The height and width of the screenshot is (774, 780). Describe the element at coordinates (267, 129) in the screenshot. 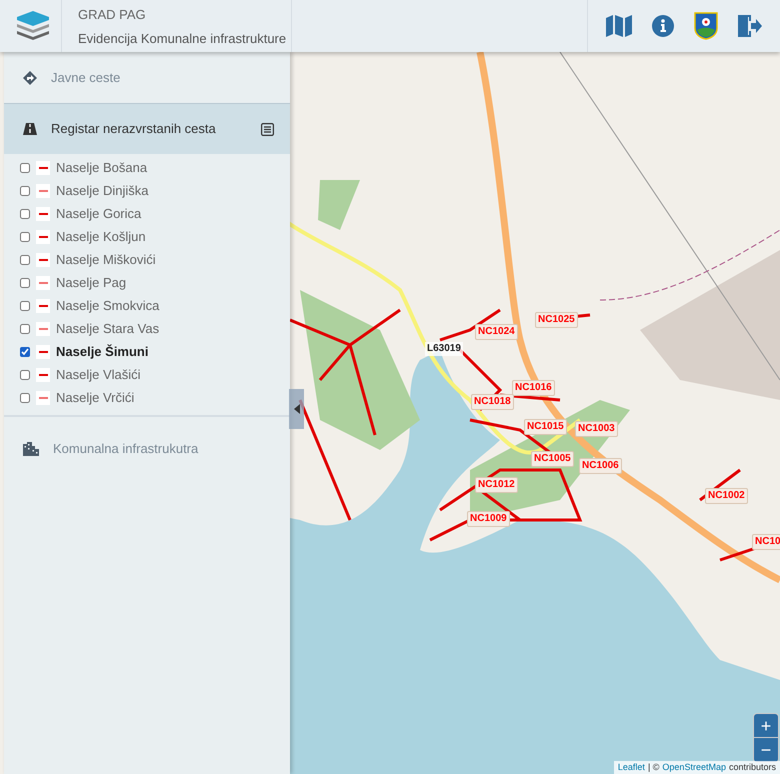

I see `list-icon` at that location.